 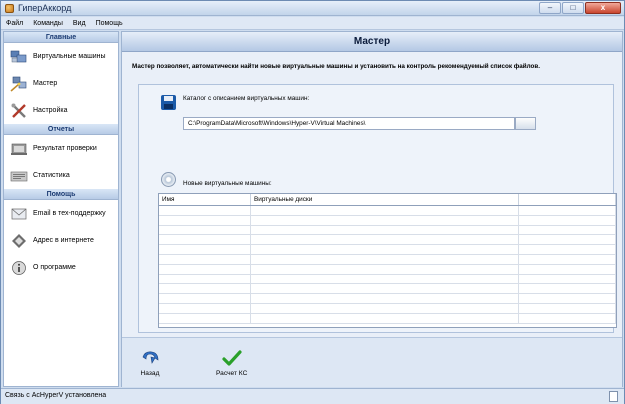 I want to click on sidebar-item-label: О программе, so click(x=54, y=267).